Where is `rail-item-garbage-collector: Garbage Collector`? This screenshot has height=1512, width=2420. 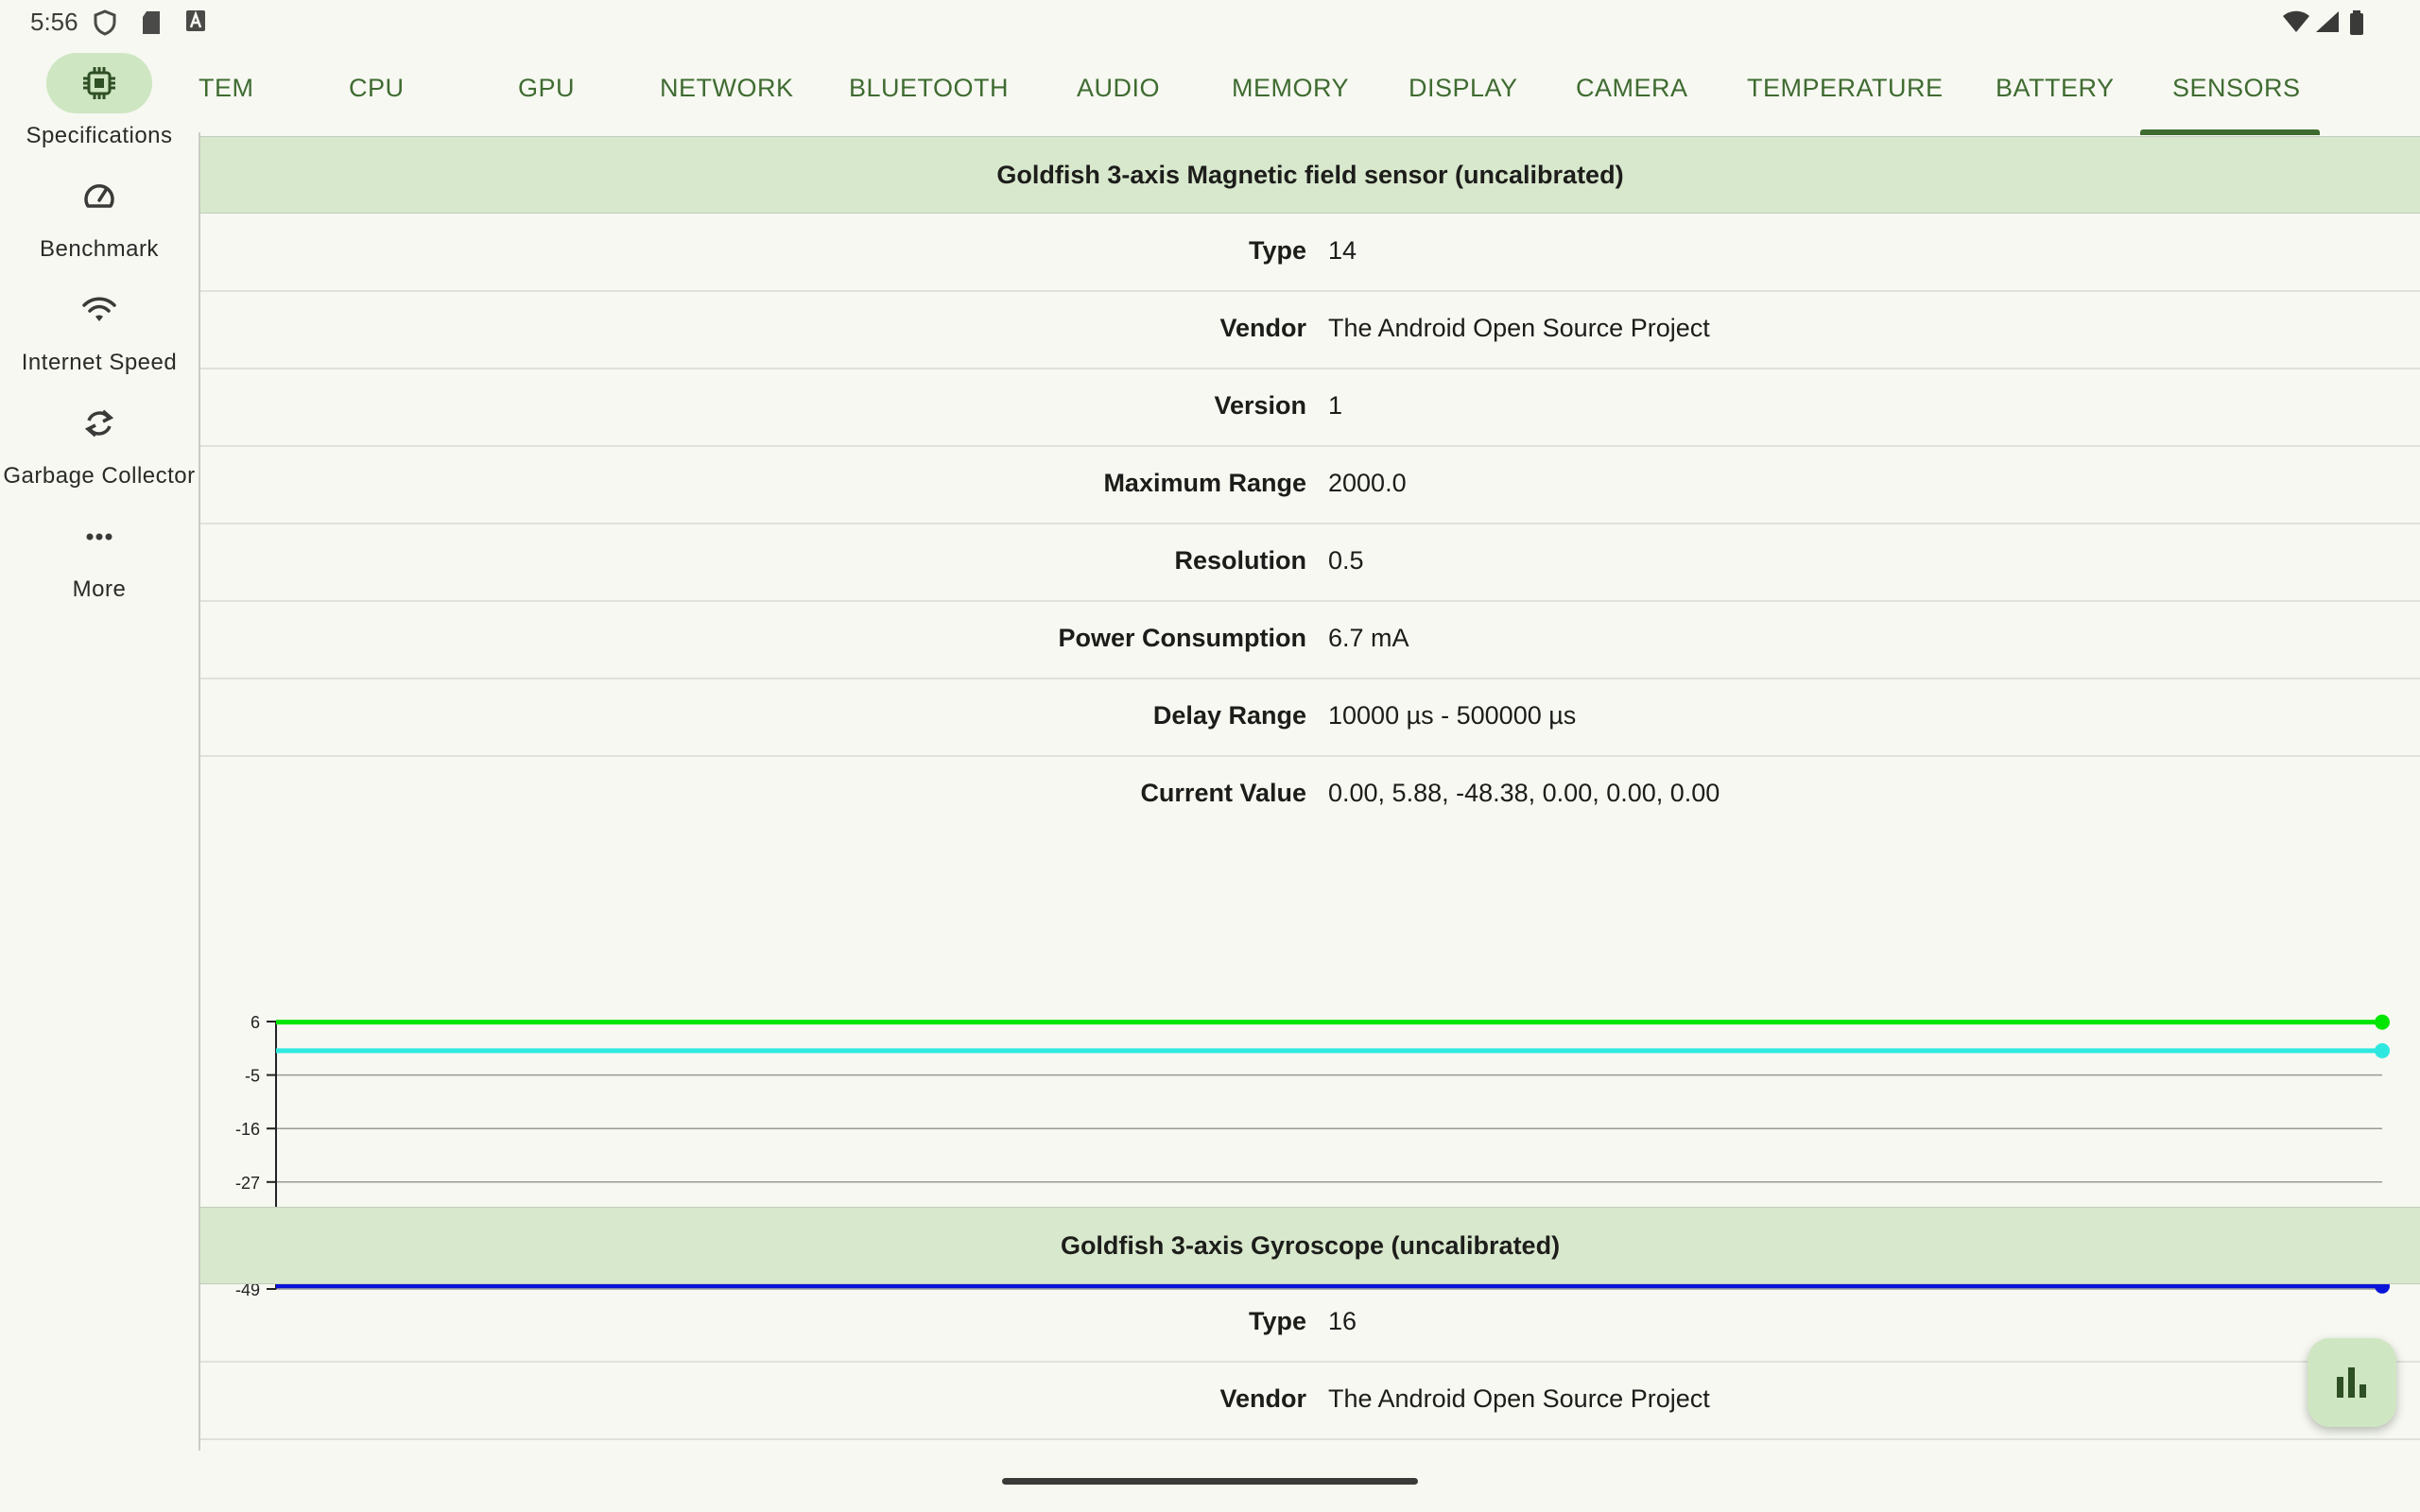 rail-item-garbage-collector: Garbage Collector is located at coordinates (99, 447).